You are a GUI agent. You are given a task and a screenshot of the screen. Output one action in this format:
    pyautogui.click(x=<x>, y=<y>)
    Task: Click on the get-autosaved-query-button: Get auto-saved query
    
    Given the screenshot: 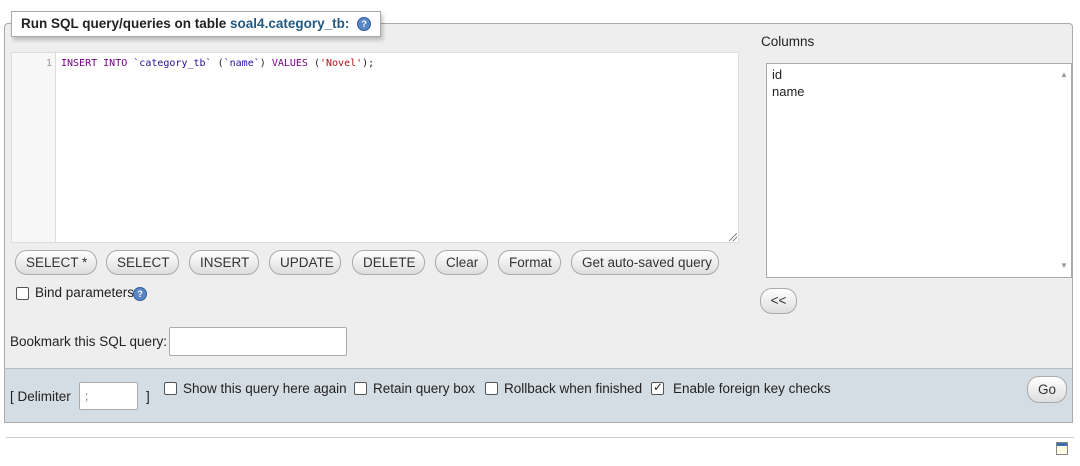 What is the action you would take?
    pyautogui.click(x=645, y=262)
    